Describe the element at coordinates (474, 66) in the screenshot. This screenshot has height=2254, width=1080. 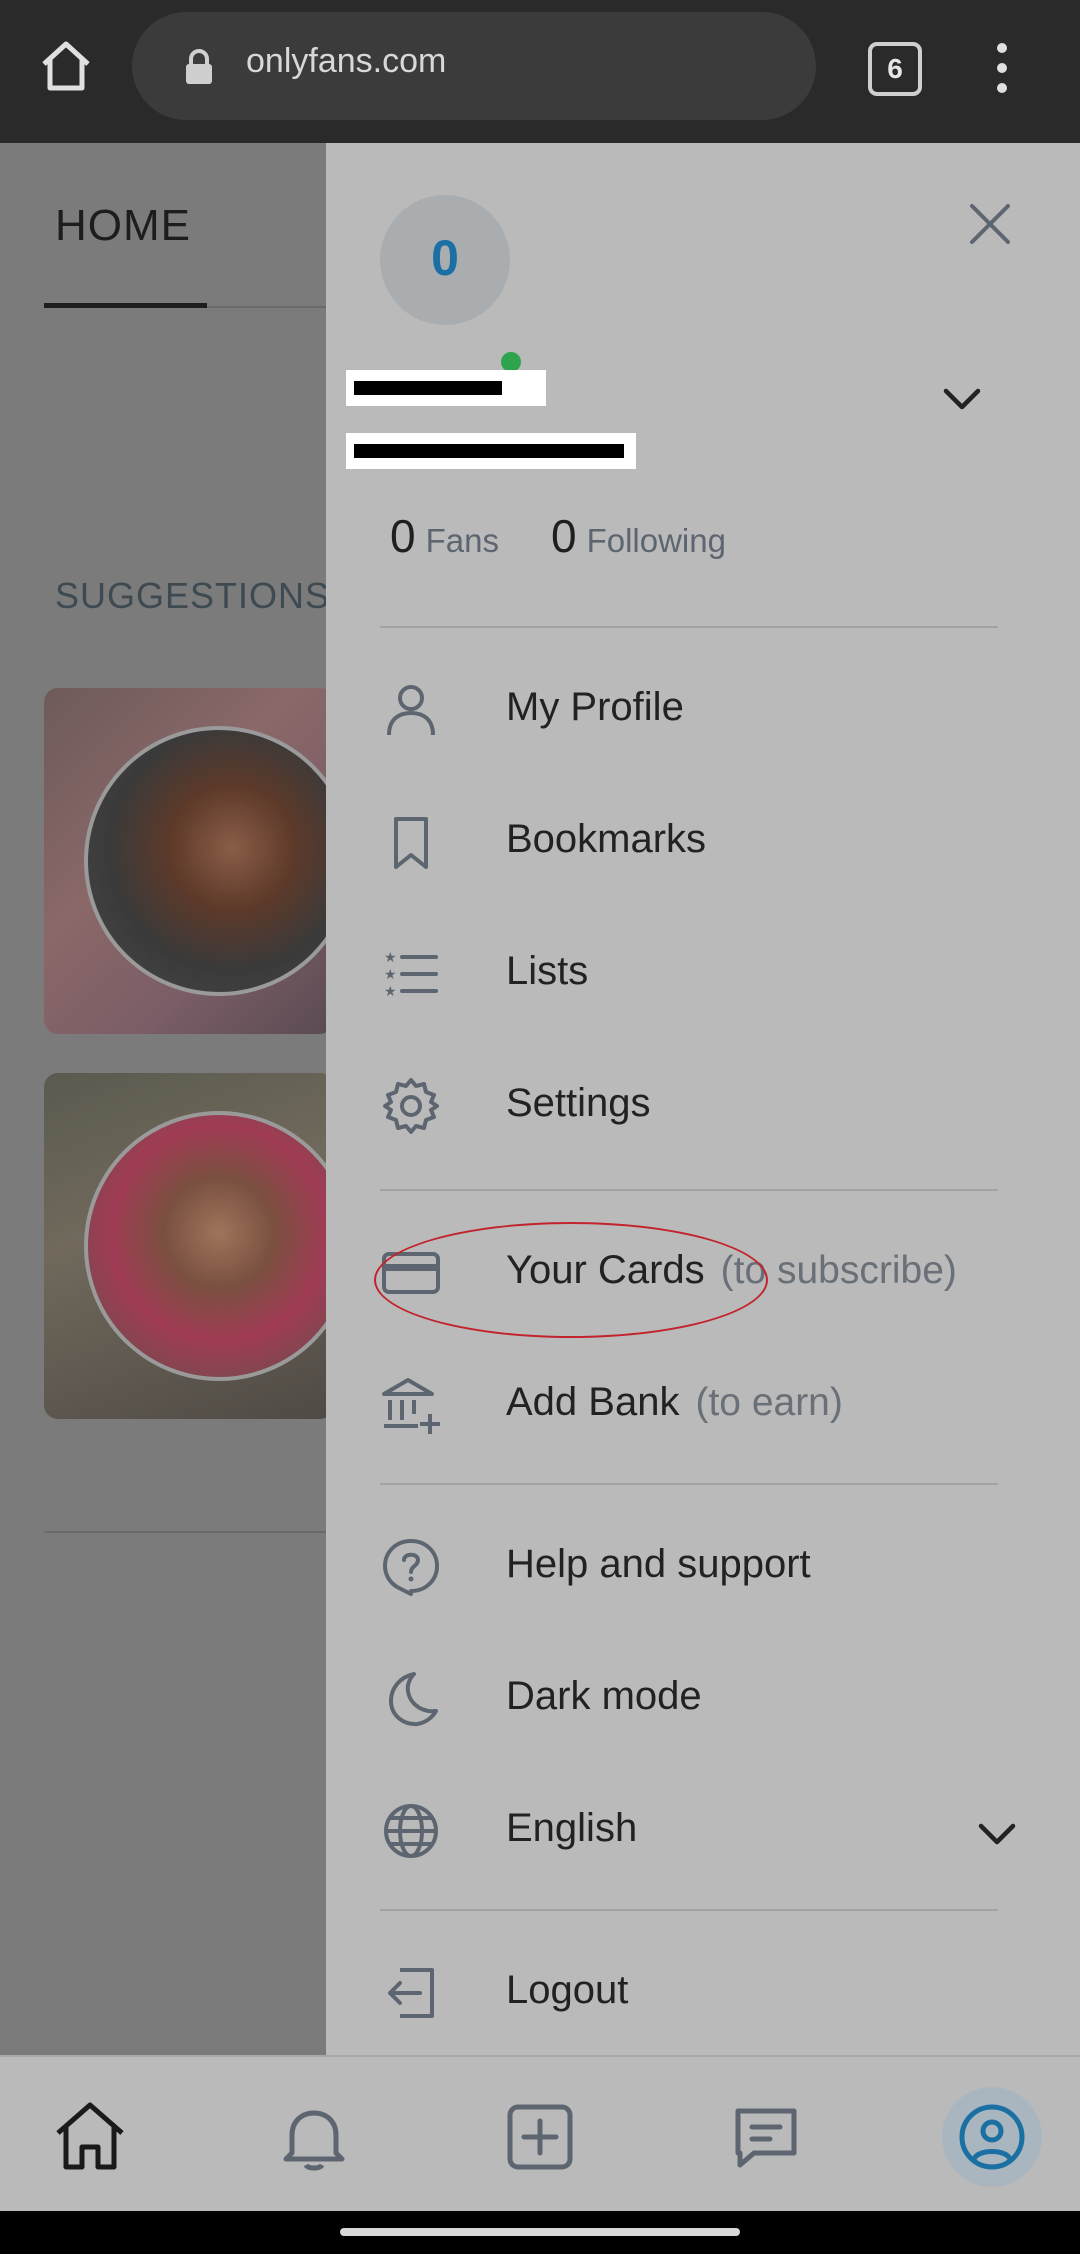
I see `address-bar: onlyfans.com` at that location.